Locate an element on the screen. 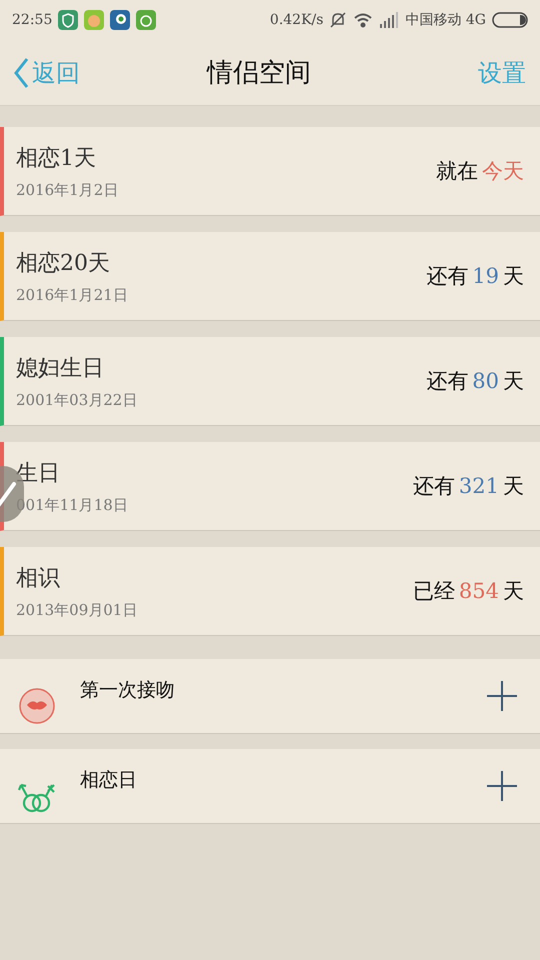 This screenshot has height=960, width=540. wifi-icon is located at coordinates (363, 20).